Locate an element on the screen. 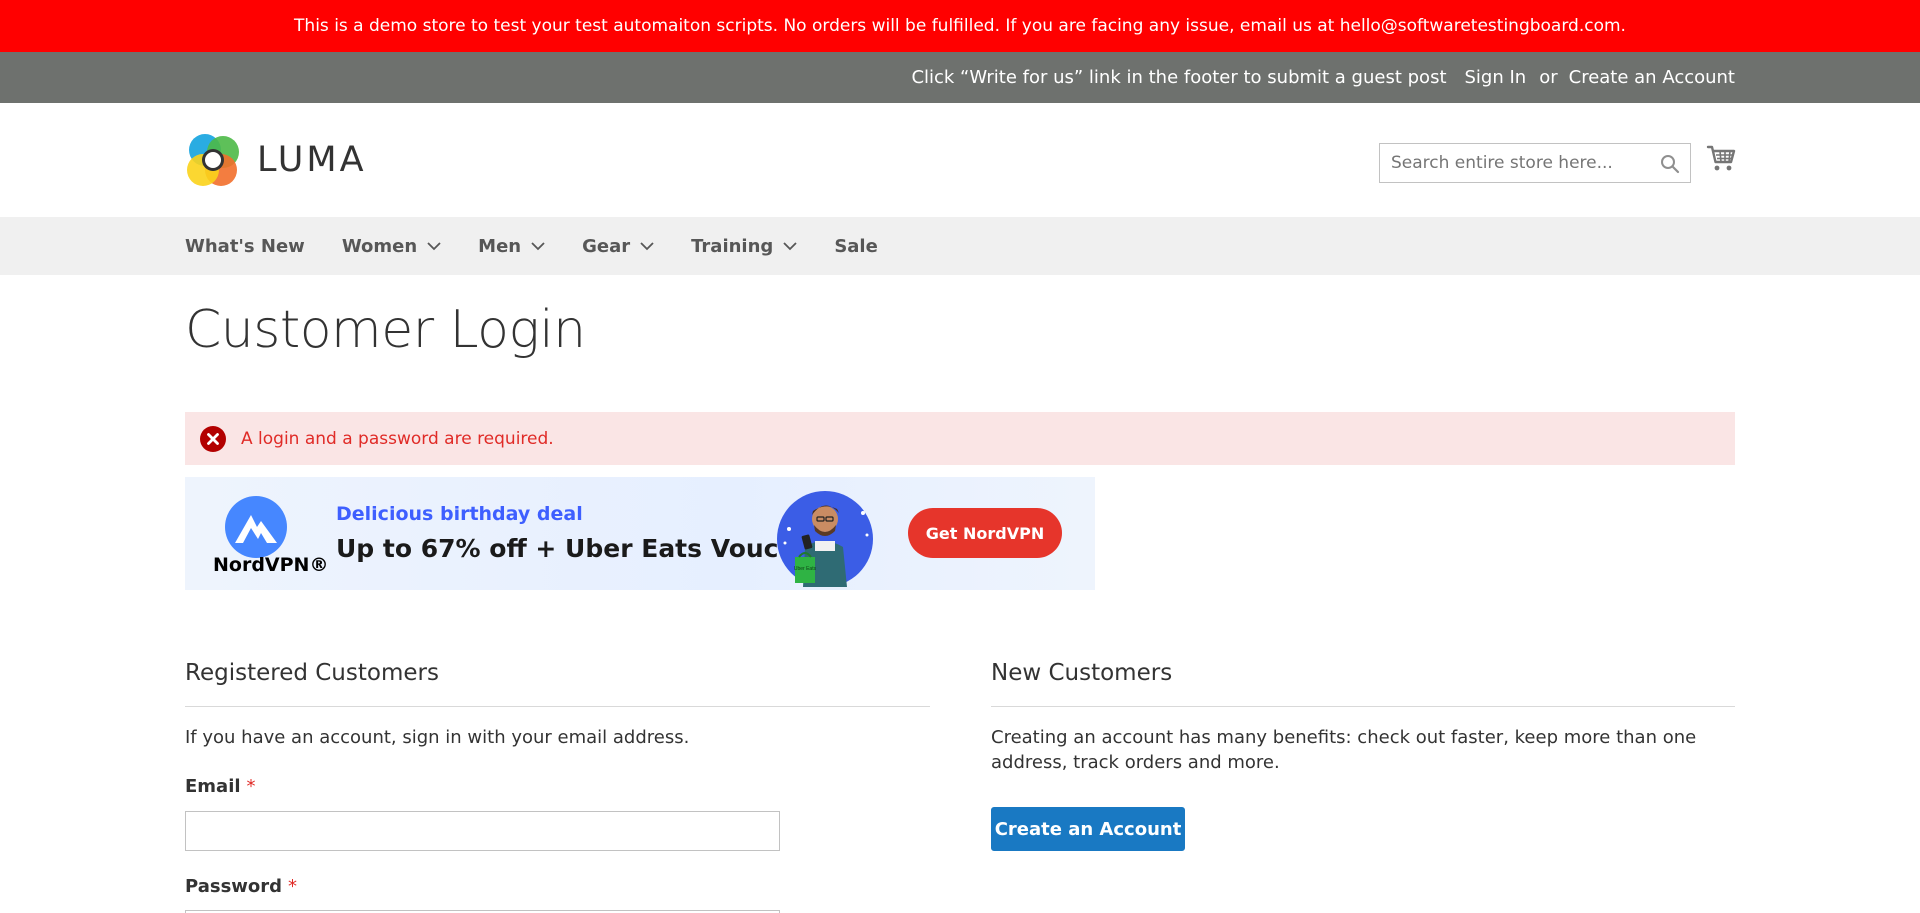  ad-bag-label: Uber Eats is located at coordinates (805, 569).